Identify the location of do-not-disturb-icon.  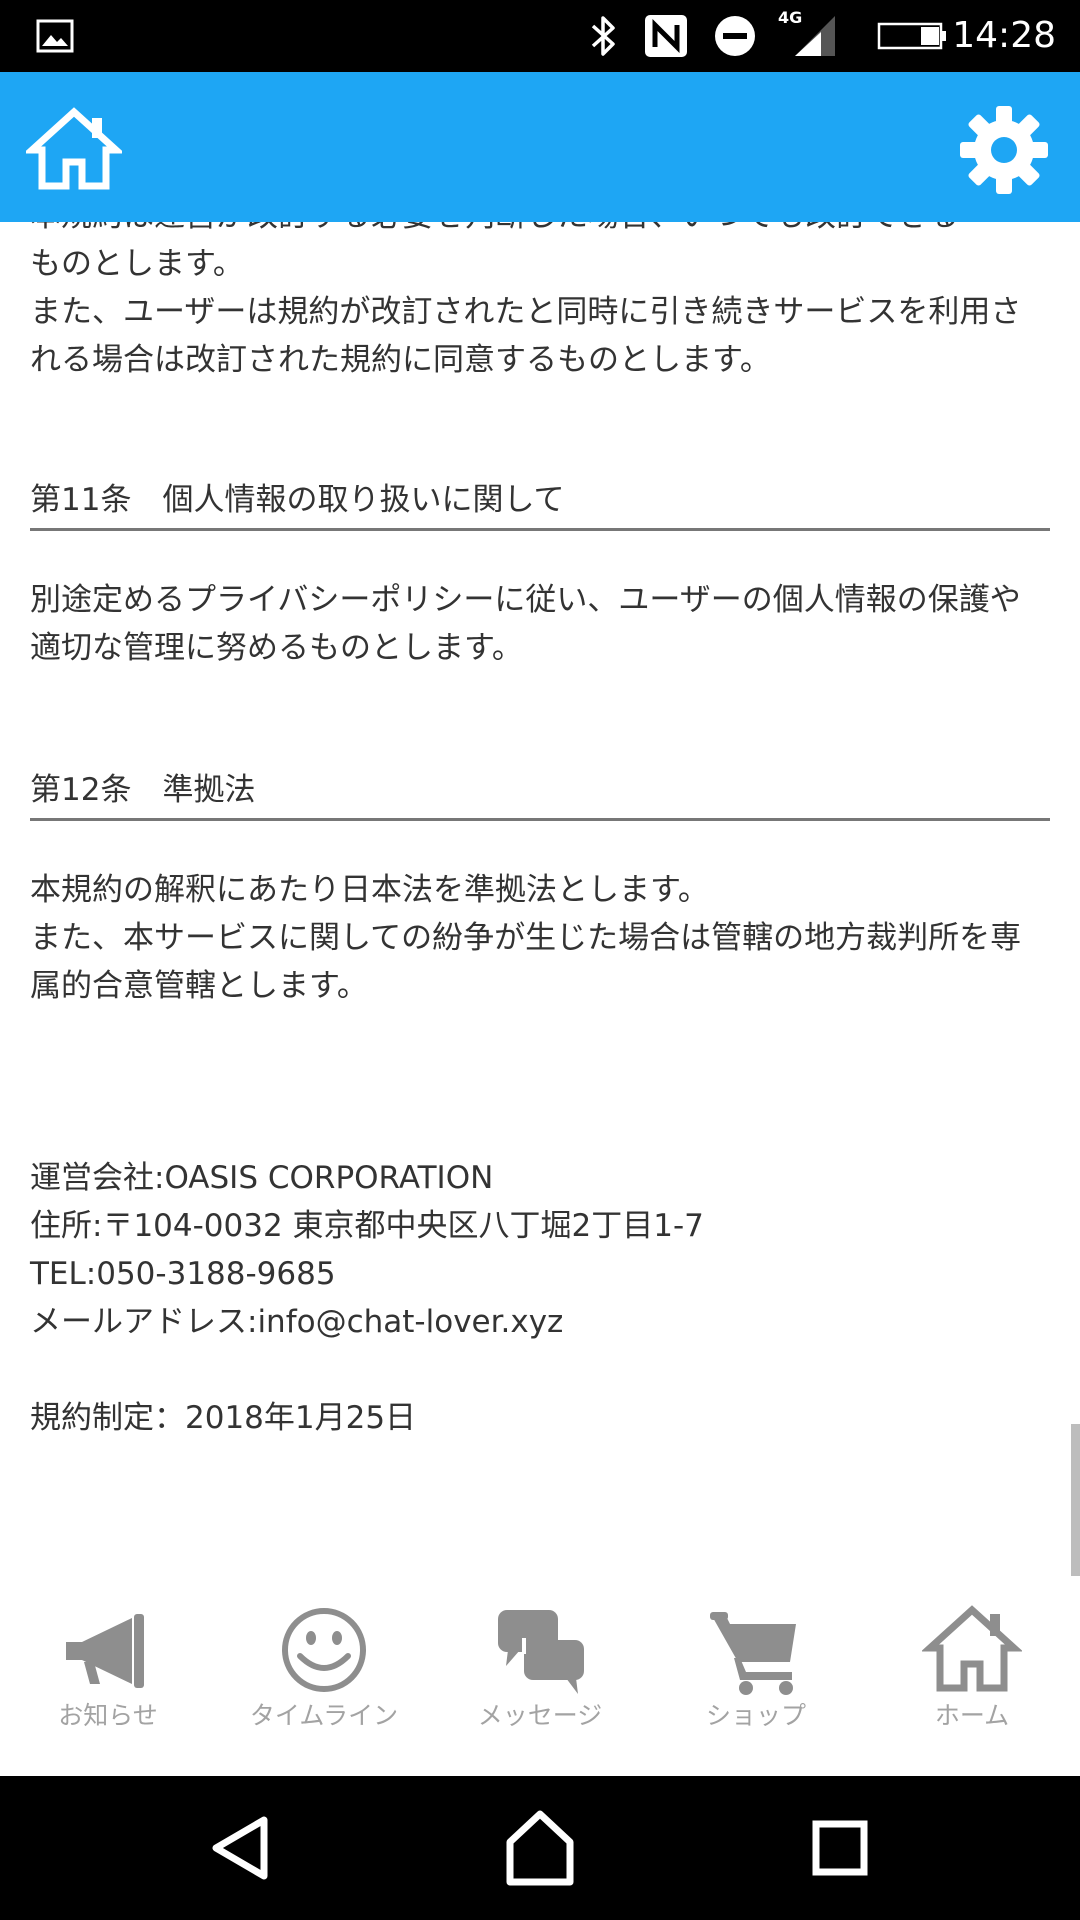
(735, 36).